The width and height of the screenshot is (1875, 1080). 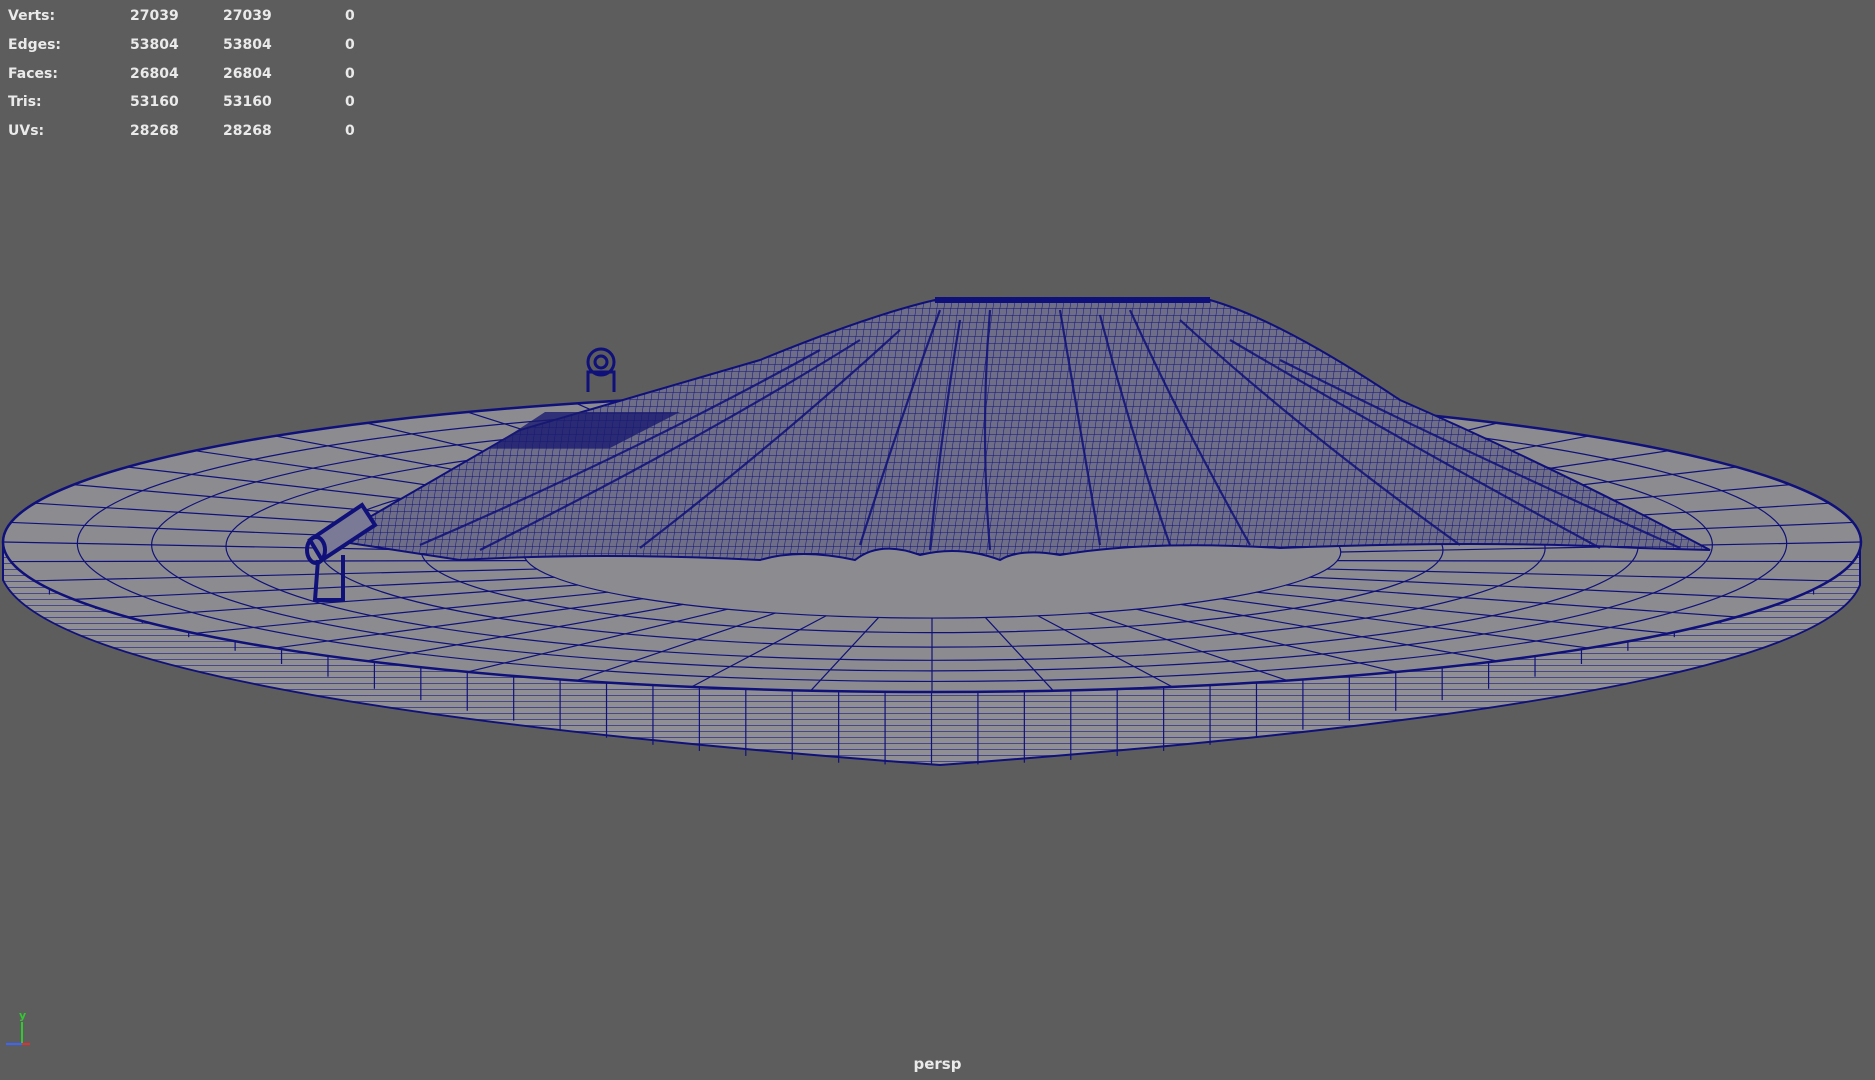 What do you see at coordinates (19, 1028) in the screenshot?
I see `axis-gizmo-icon: y` at bounding box center [19, 1028].